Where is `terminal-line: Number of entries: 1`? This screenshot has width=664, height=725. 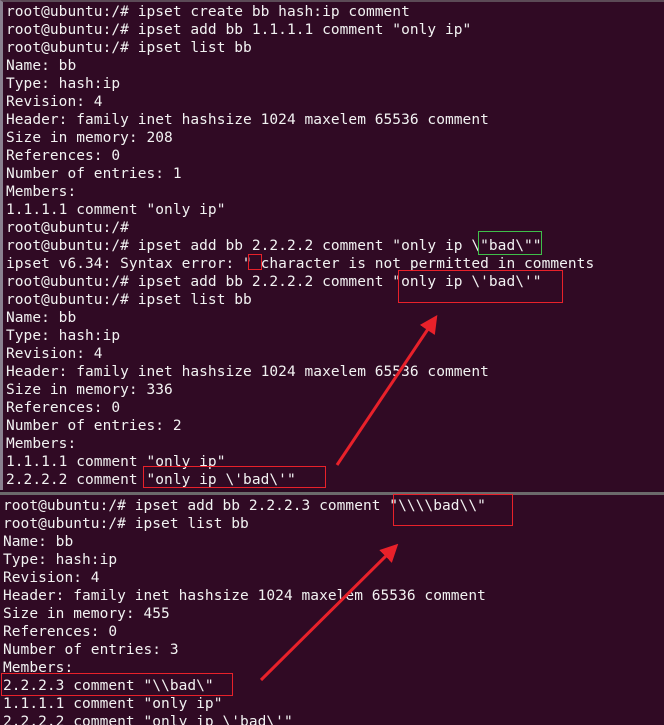
terminal-line: Number of entries: 1 is located at coordinates (94, 174).